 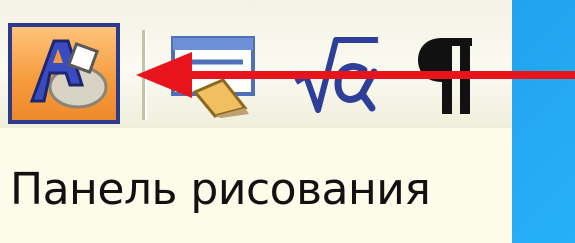 I want to click on drawing-icon, so click(x=68, y=74).